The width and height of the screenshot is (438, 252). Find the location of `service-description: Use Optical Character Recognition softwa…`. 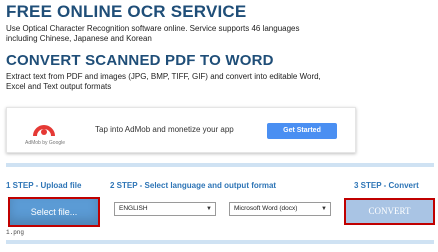

service-description: Use Optical Character Recognition softwa… is located at coordinates (153, 33).